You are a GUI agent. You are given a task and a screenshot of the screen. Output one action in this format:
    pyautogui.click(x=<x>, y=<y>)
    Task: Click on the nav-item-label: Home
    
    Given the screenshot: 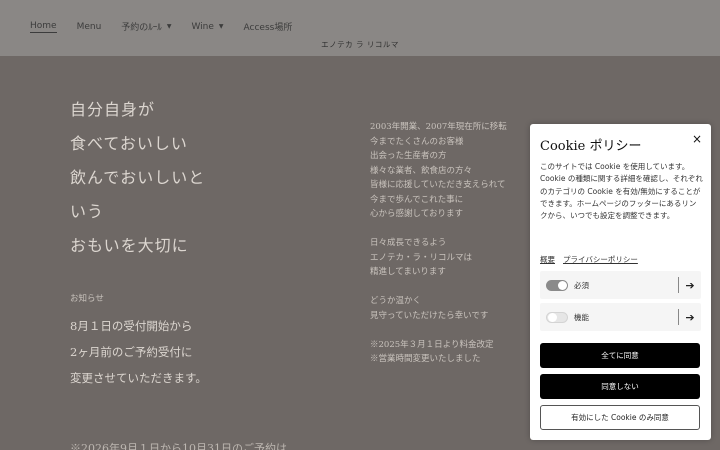 What is the action you would take?
    pyautogui.click(x=43, y=25)
    